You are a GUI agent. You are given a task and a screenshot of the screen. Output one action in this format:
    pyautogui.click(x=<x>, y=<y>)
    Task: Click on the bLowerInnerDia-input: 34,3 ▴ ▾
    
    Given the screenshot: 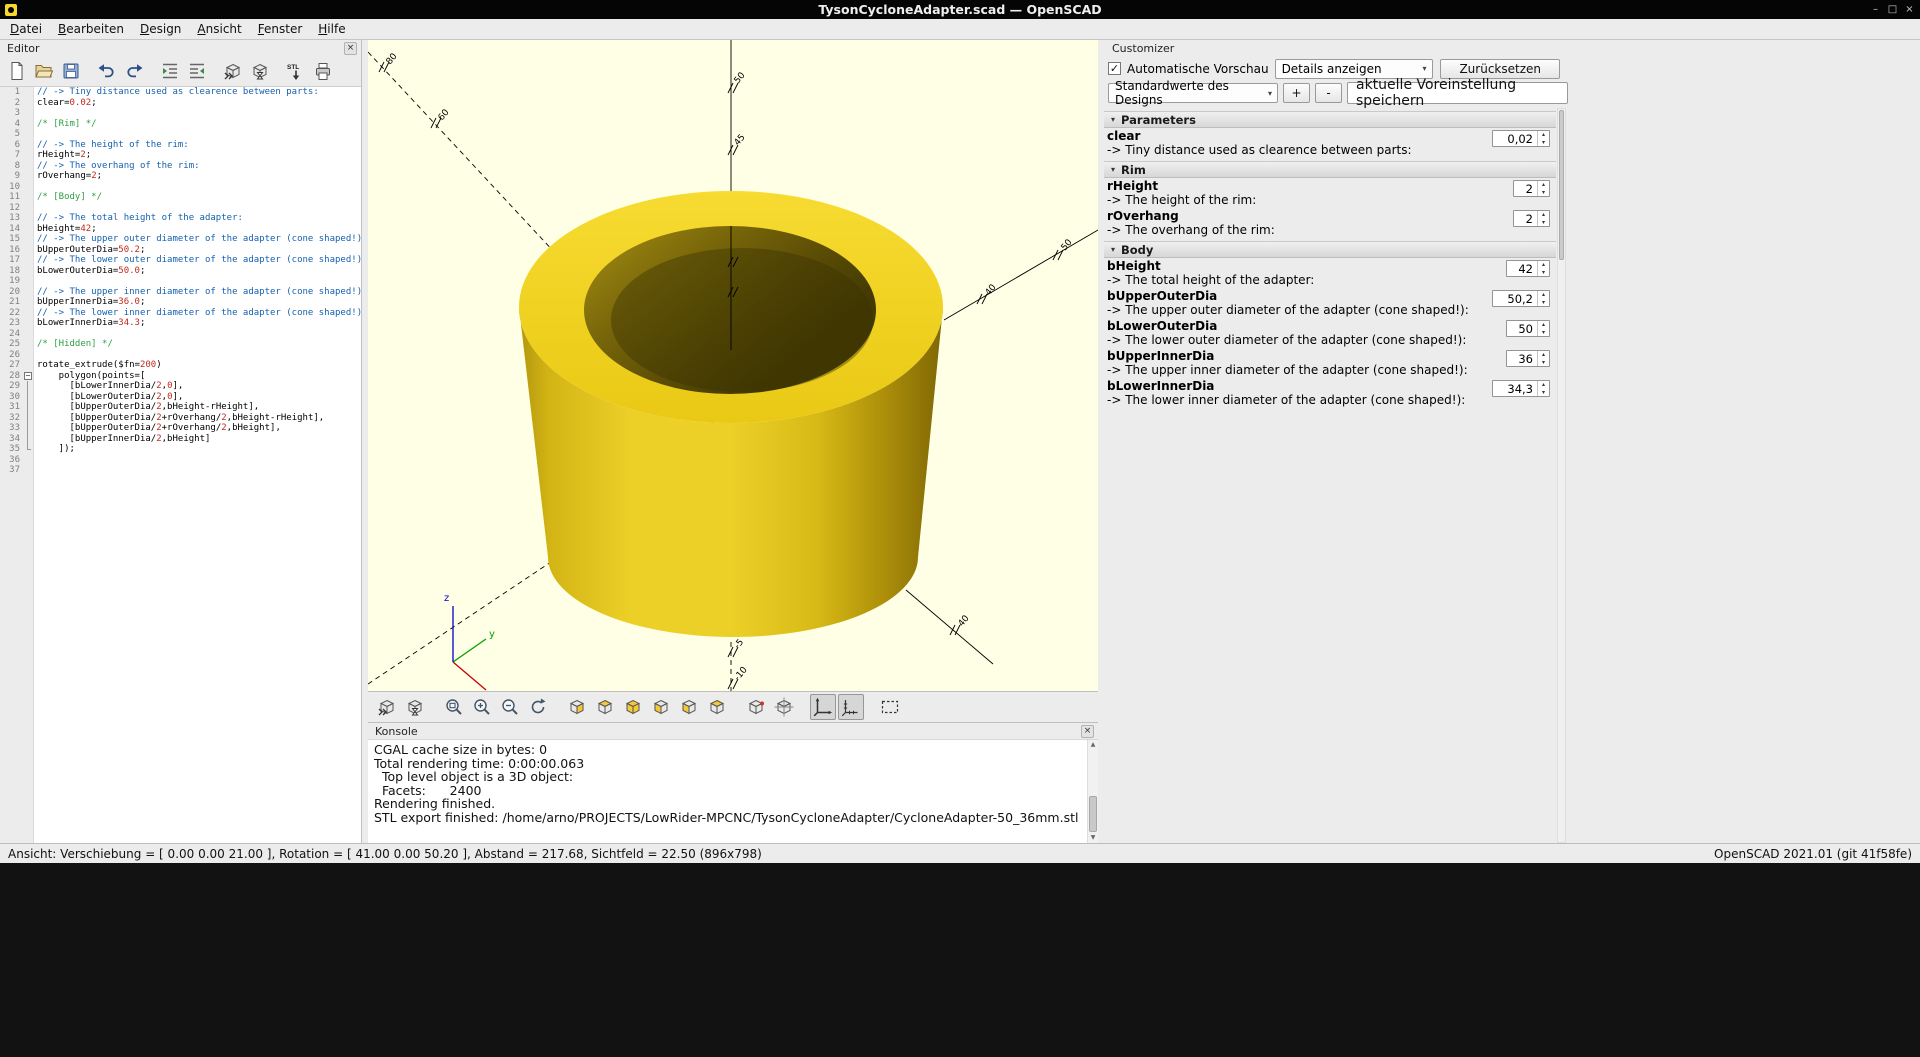 What is the action you would take?
    pyautogui.click(x=1521, y=388)
    